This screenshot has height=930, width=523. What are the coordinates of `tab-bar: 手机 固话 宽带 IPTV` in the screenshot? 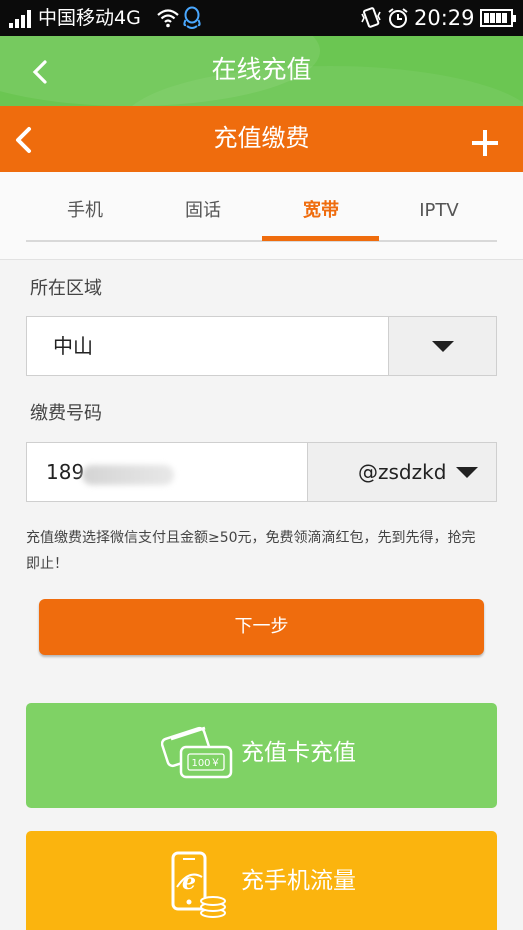 It's located at (261, 216).